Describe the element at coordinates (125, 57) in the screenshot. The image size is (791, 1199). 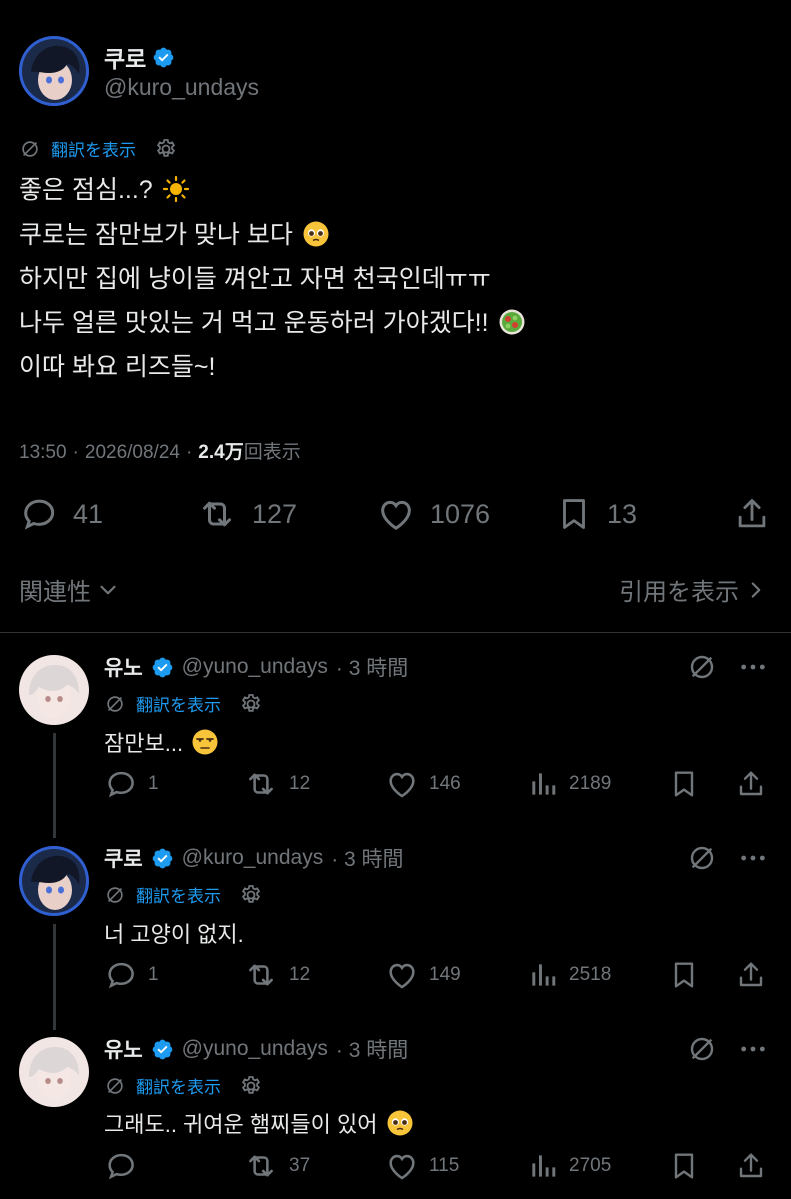
I see `author-name: 쿠로` at that location.